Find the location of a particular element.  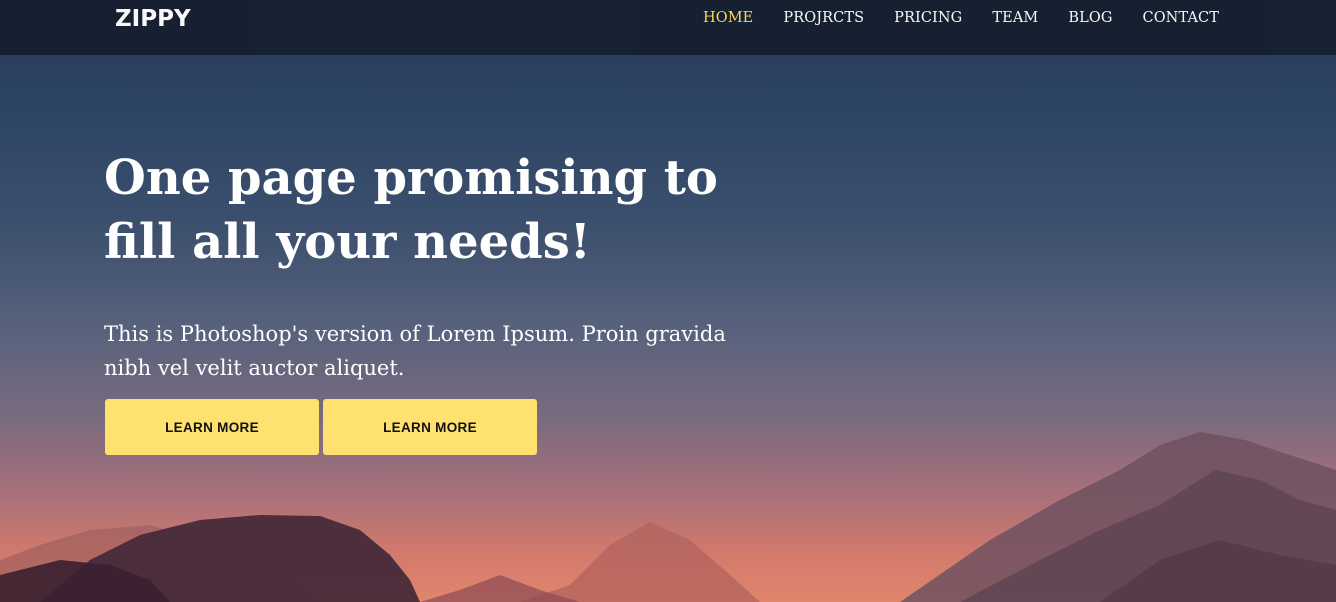

main-nav: HOME PROJRCTS PRICING TEAM BLOG CONTACT is located at coordinates (946, 18).